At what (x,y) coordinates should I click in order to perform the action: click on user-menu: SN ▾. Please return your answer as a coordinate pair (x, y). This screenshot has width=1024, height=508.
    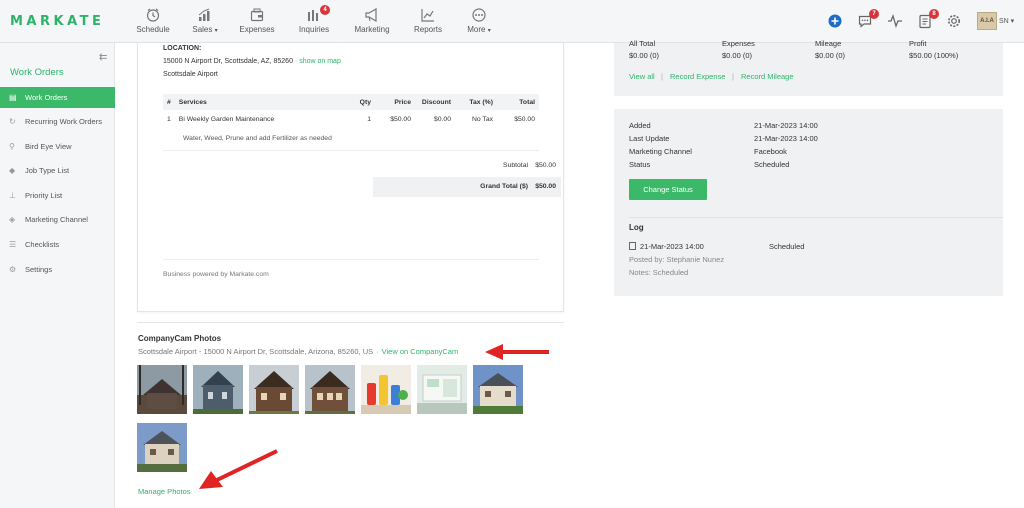
    Looking at the image, I should click on (1006, 21).